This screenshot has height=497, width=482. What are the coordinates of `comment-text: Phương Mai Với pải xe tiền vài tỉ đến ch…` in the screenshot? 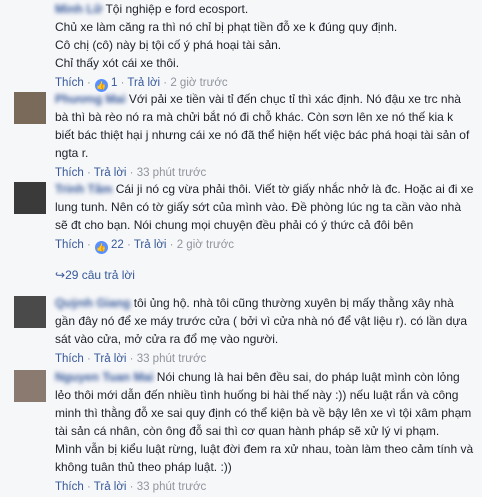 It's located at (262, 126).